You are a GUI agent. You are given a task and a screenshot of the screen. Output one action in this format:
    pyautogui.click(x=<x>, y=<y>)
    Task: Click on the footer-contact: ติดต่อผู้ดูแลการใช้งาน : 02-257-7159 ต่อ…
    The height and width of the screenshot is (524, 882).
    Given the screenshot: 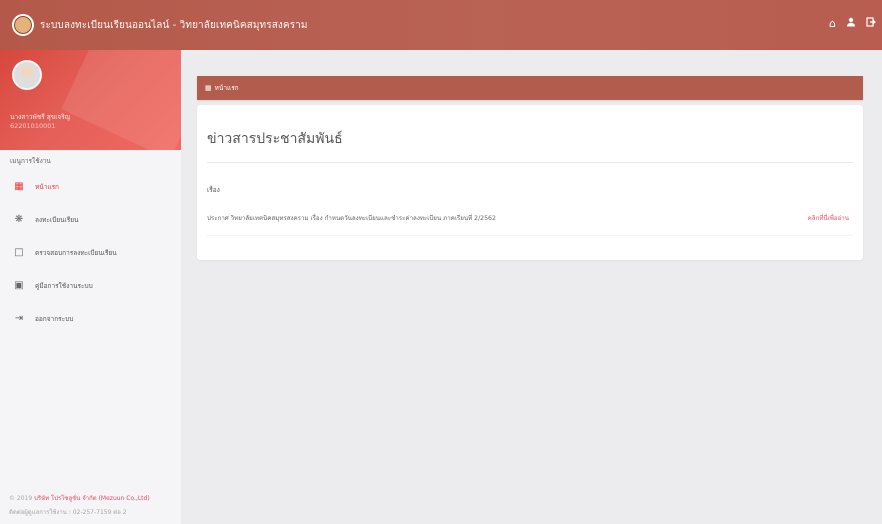 What is the action you would take?
    pyautogui.click(x=68, y=512)
    